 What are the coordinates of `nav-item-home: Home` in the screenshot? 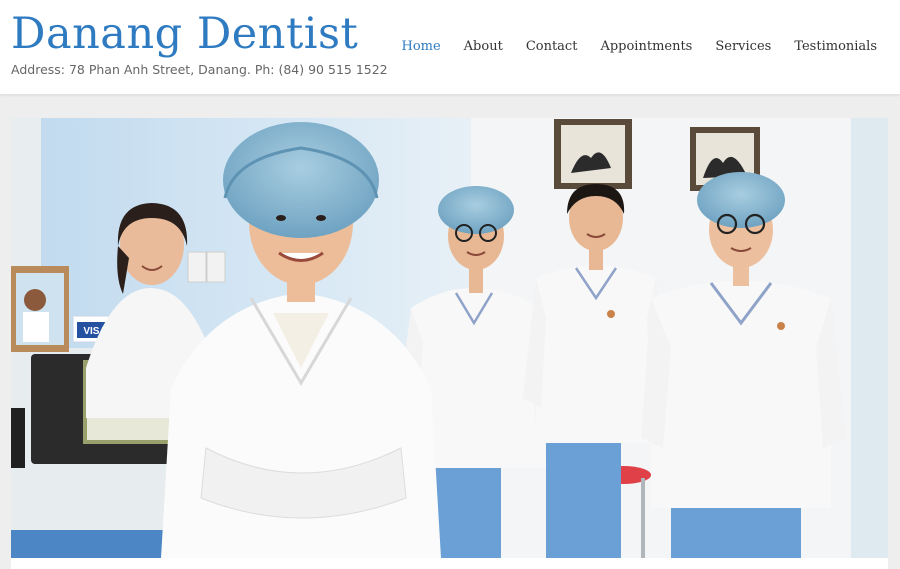 It's located at (420, 47).